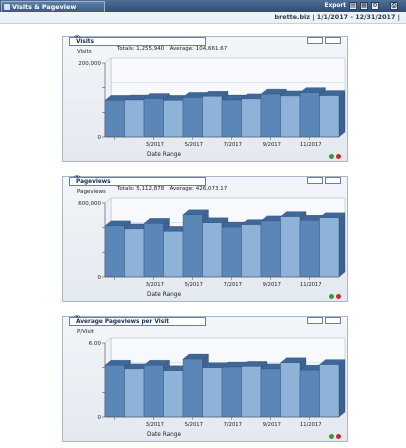 This screenshot has height=448, width=406. Describe the element at coordinates (84, 52) in the screenshot. I see `y-axis-label: Visits` at that location.